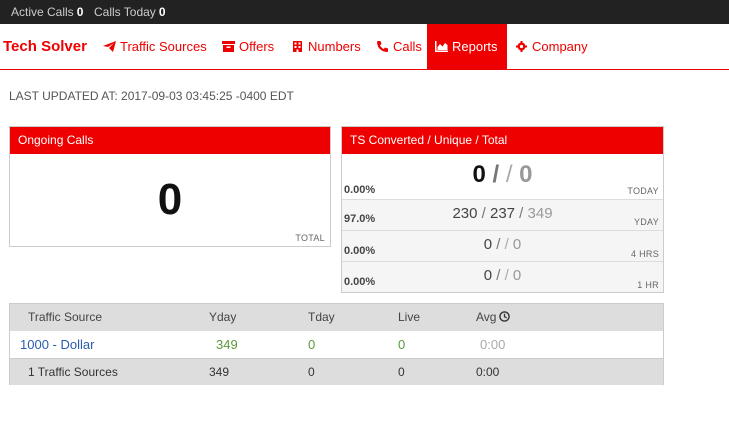  I want to click on footer-tday: 0, so click(311, 372).